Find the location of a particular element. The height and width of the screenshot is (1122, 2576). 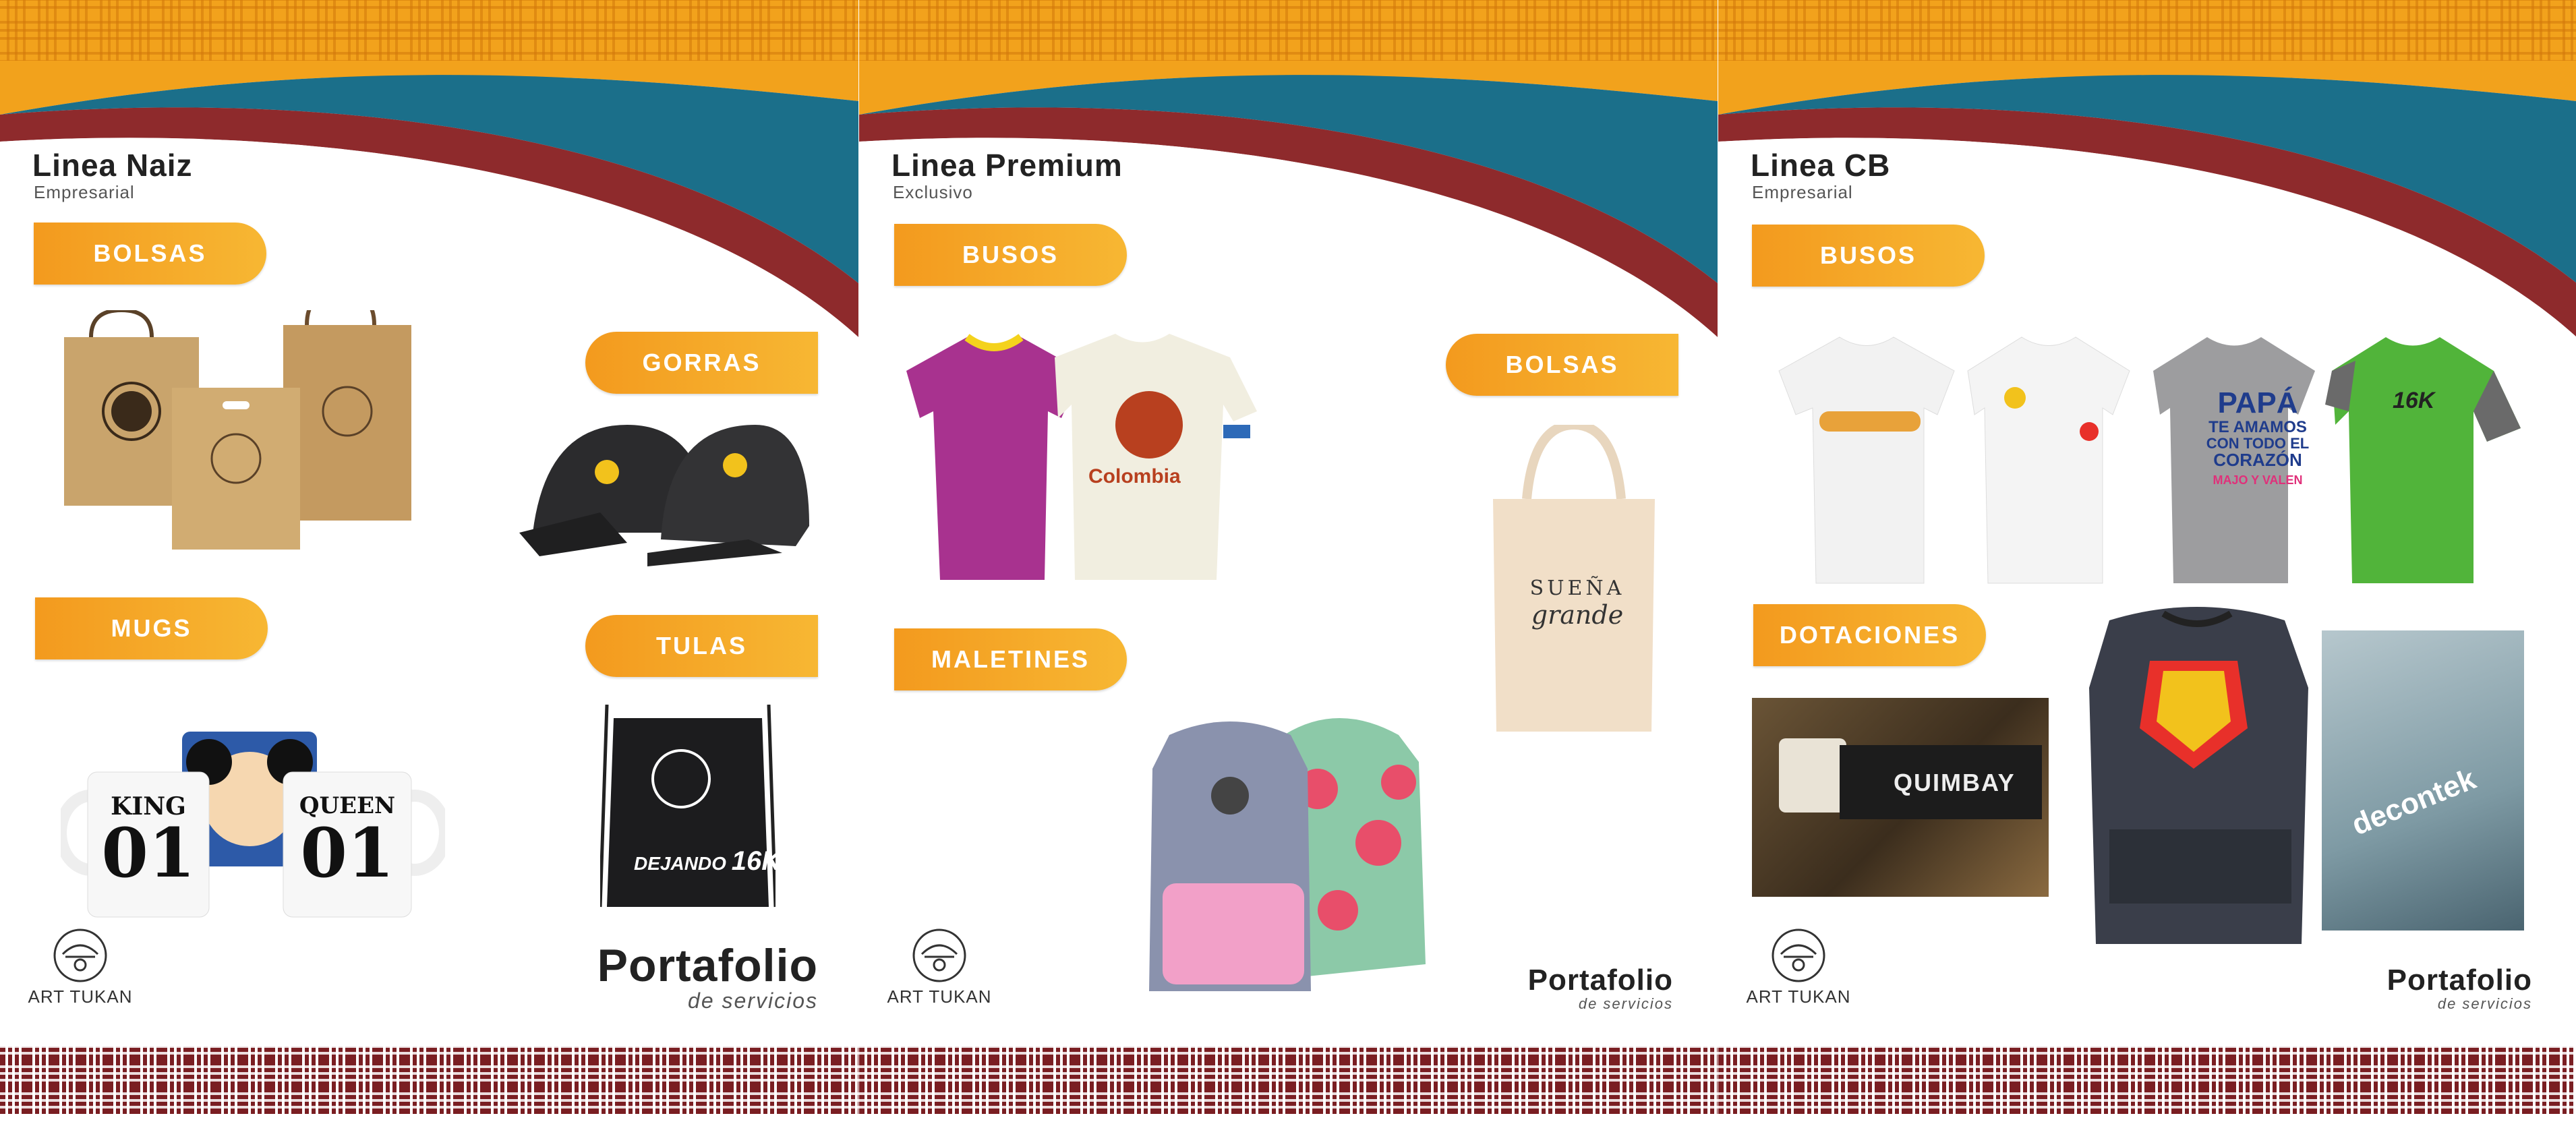

category-pill-maletines: MALETINES is located at coordinates (1011, 659).